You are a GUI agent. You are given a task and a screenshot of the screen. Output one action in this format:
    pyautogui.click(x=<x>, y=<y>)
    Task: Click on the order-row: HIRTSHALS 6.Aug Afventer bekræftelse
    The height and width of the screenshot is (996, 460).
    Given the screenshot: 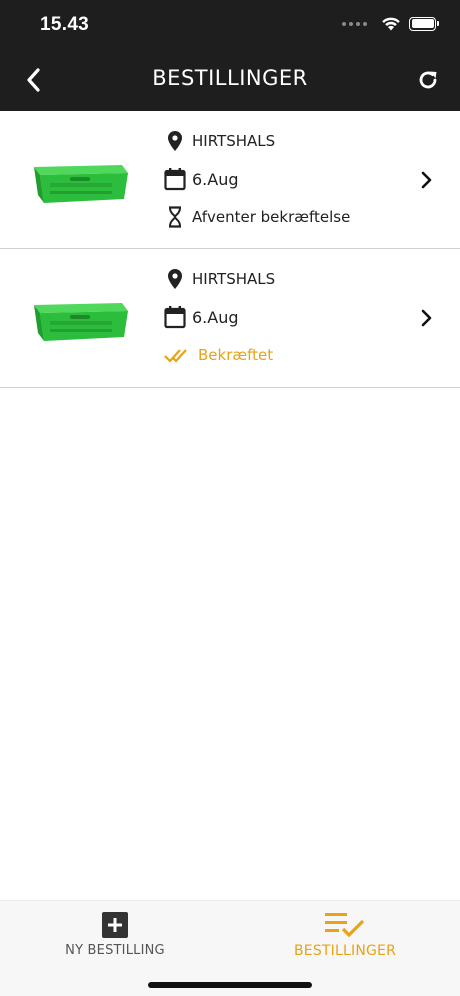 What is the action you would take?
    pyautogui.click(x=230, y=180)
    